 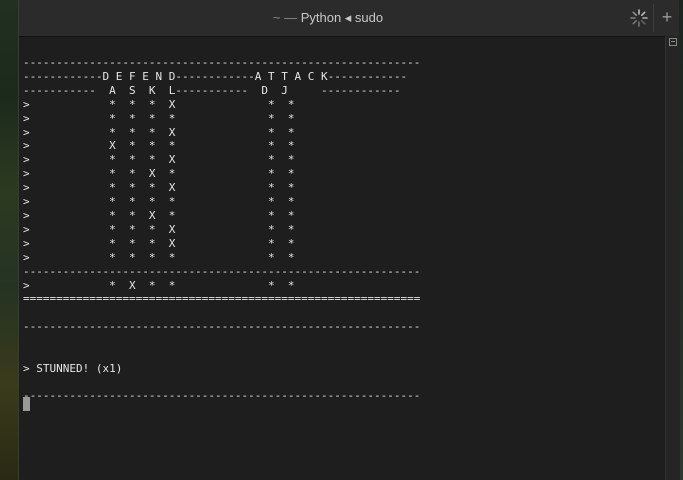 I want to click on title-text: Python ◂ sudo, so click(x=342, y=17).